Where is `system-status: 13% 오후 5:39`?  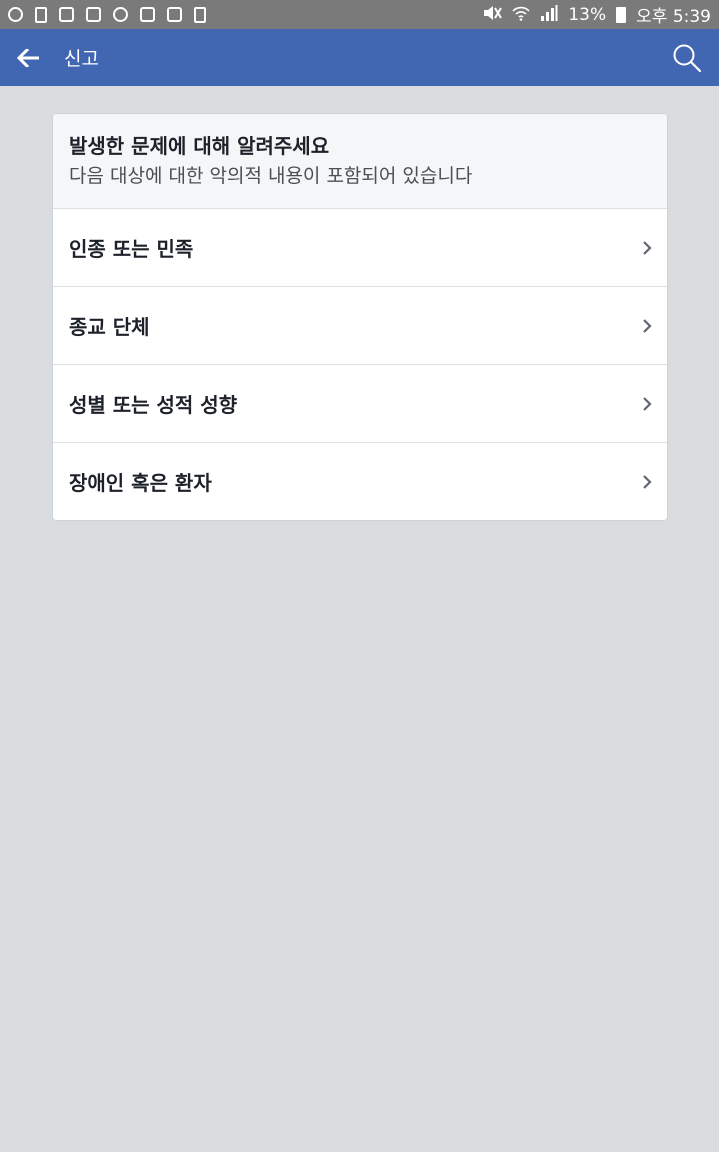
system-status: 13% 오후 5:39 is located at coordinates (596, 14).